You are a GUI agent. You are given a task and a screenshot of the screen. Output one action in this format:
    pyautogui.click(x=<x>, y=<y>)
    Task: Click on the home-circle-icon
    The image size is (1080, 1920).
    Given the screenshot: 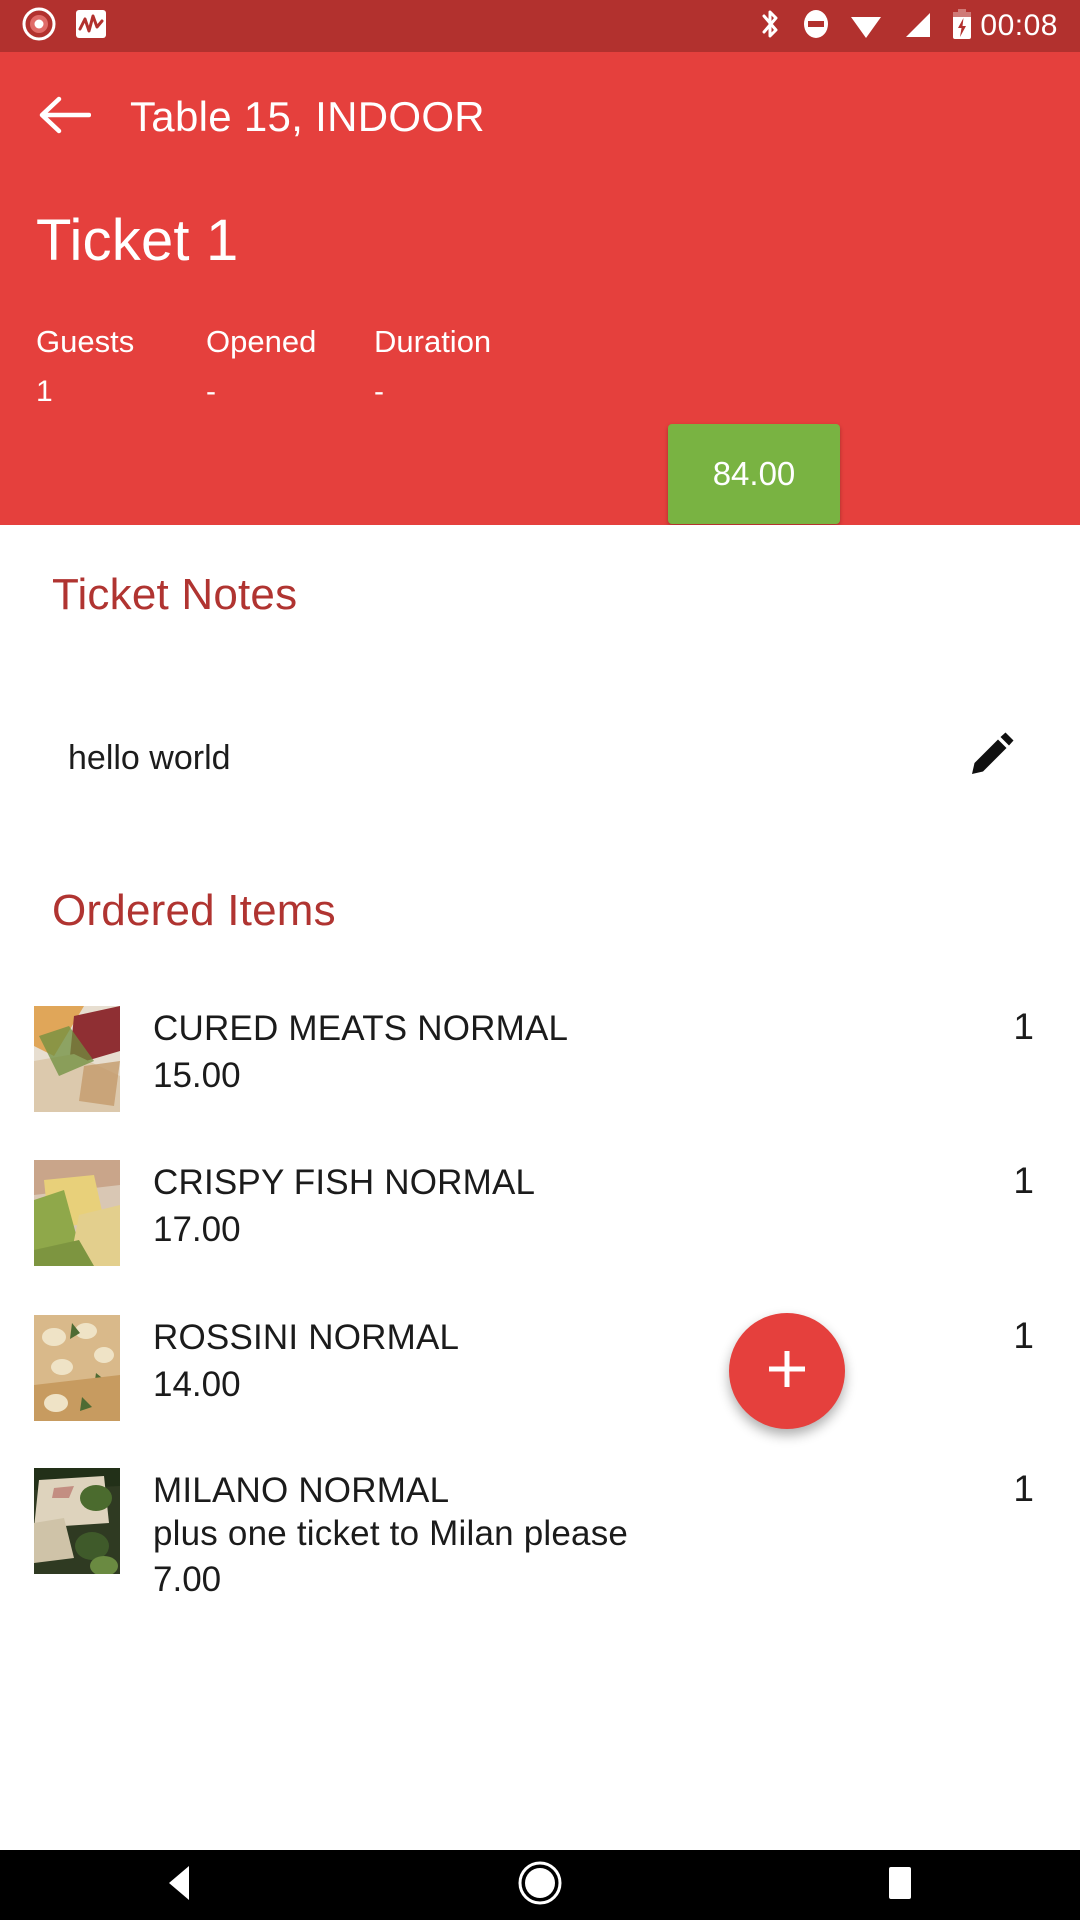 What is the action you would take?
    pyautogui.click(x=540, y=1885)
    